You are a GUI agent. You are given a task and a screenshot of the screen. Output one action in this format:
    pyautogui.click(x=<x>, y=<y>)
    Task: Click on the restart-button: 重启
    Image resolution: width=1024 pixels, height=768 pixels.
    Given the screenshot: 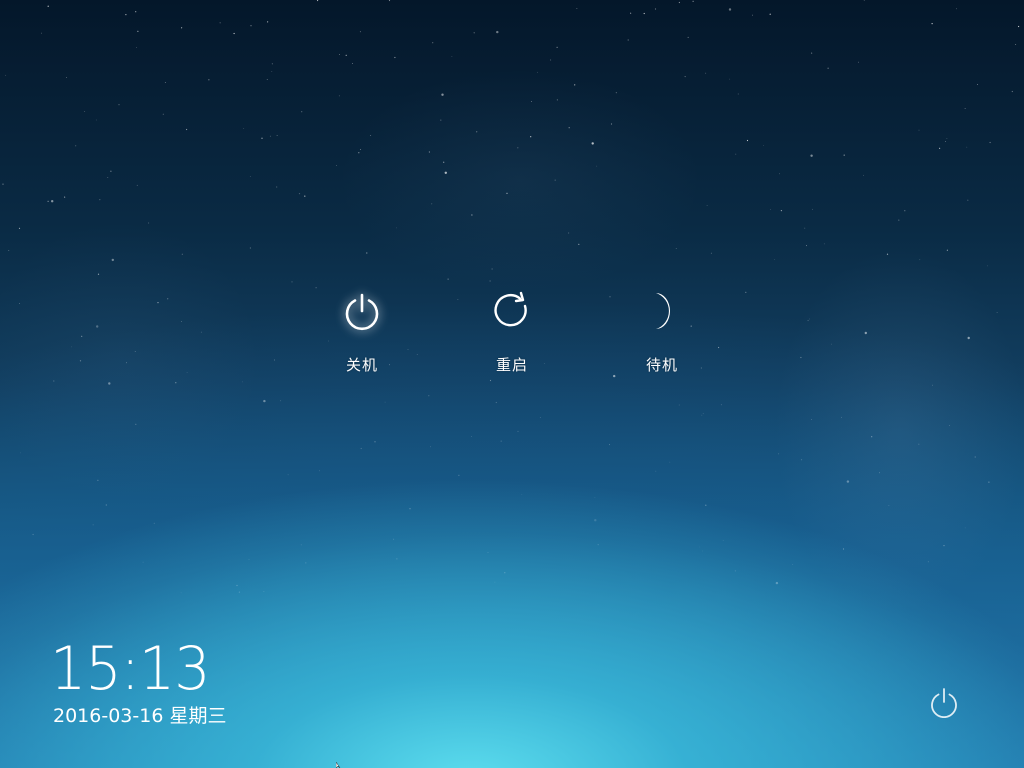 What is the action you would take?
    pyautogui.click(x=512, y=336)
    